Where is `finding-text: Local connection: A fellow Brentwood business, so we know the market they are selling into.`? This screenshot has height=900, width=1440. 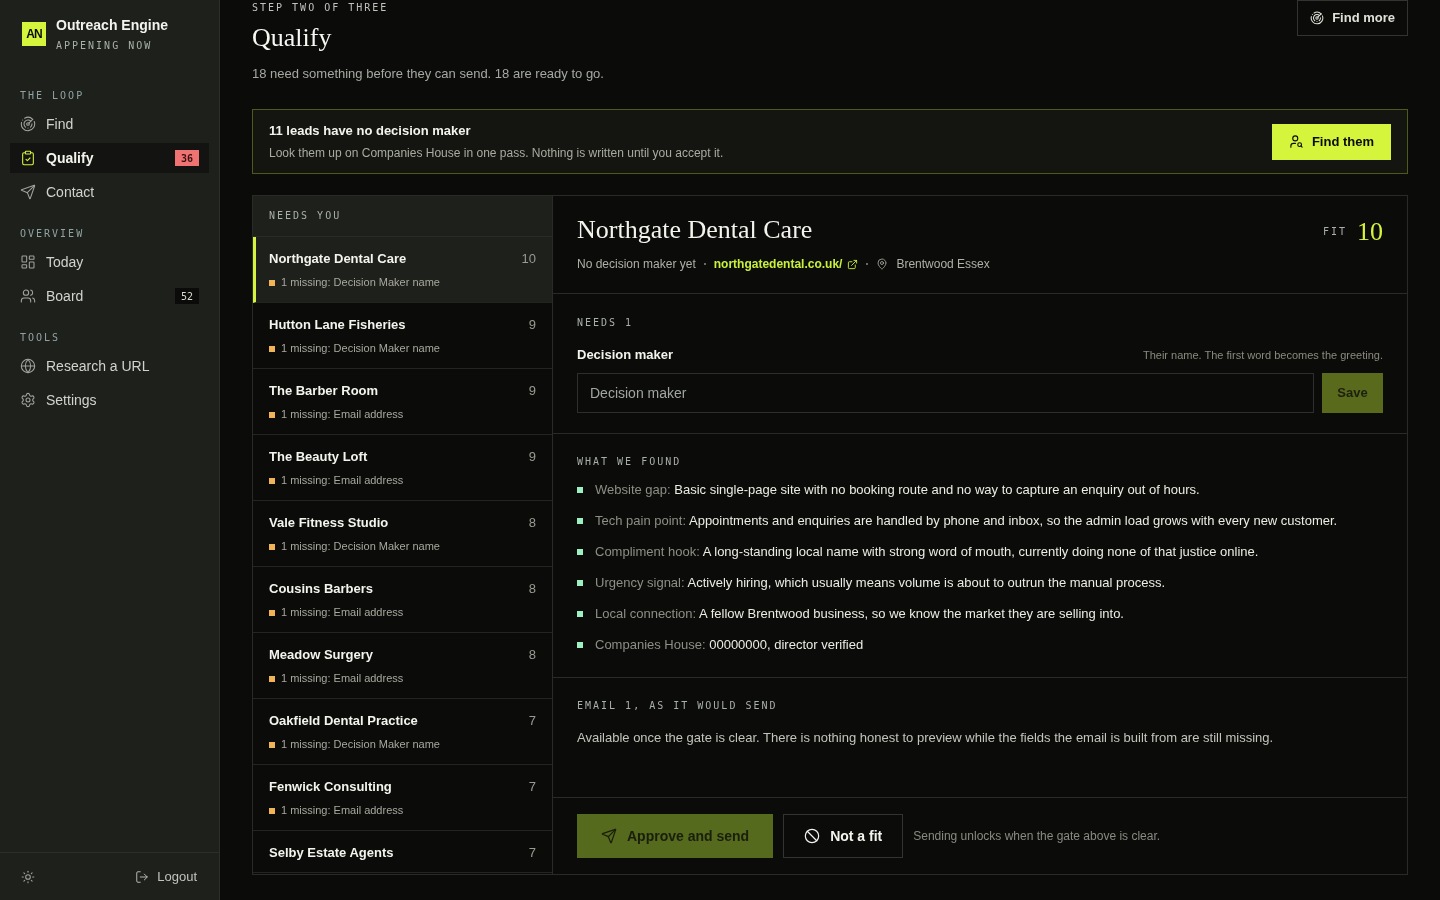 finding-text: Local connection: A fellow Brentwood business, so we know the market they are selling into. is located at coordinates (859, 613).